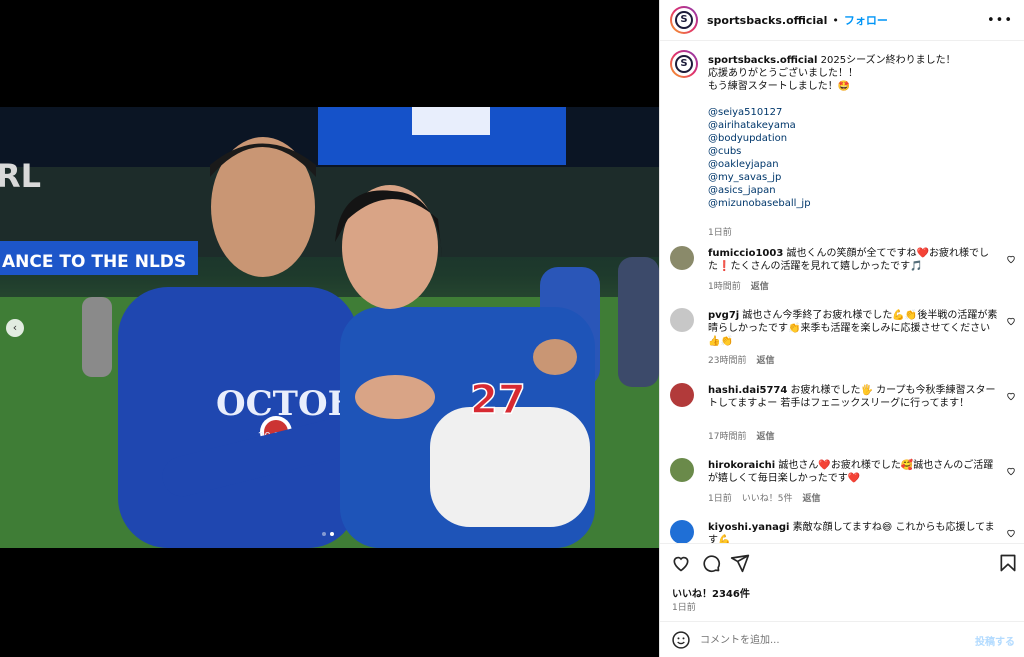  Describe the element at coordinates (727, 361) in the screenshot. I see `comment-time: 23時間前` at that location.